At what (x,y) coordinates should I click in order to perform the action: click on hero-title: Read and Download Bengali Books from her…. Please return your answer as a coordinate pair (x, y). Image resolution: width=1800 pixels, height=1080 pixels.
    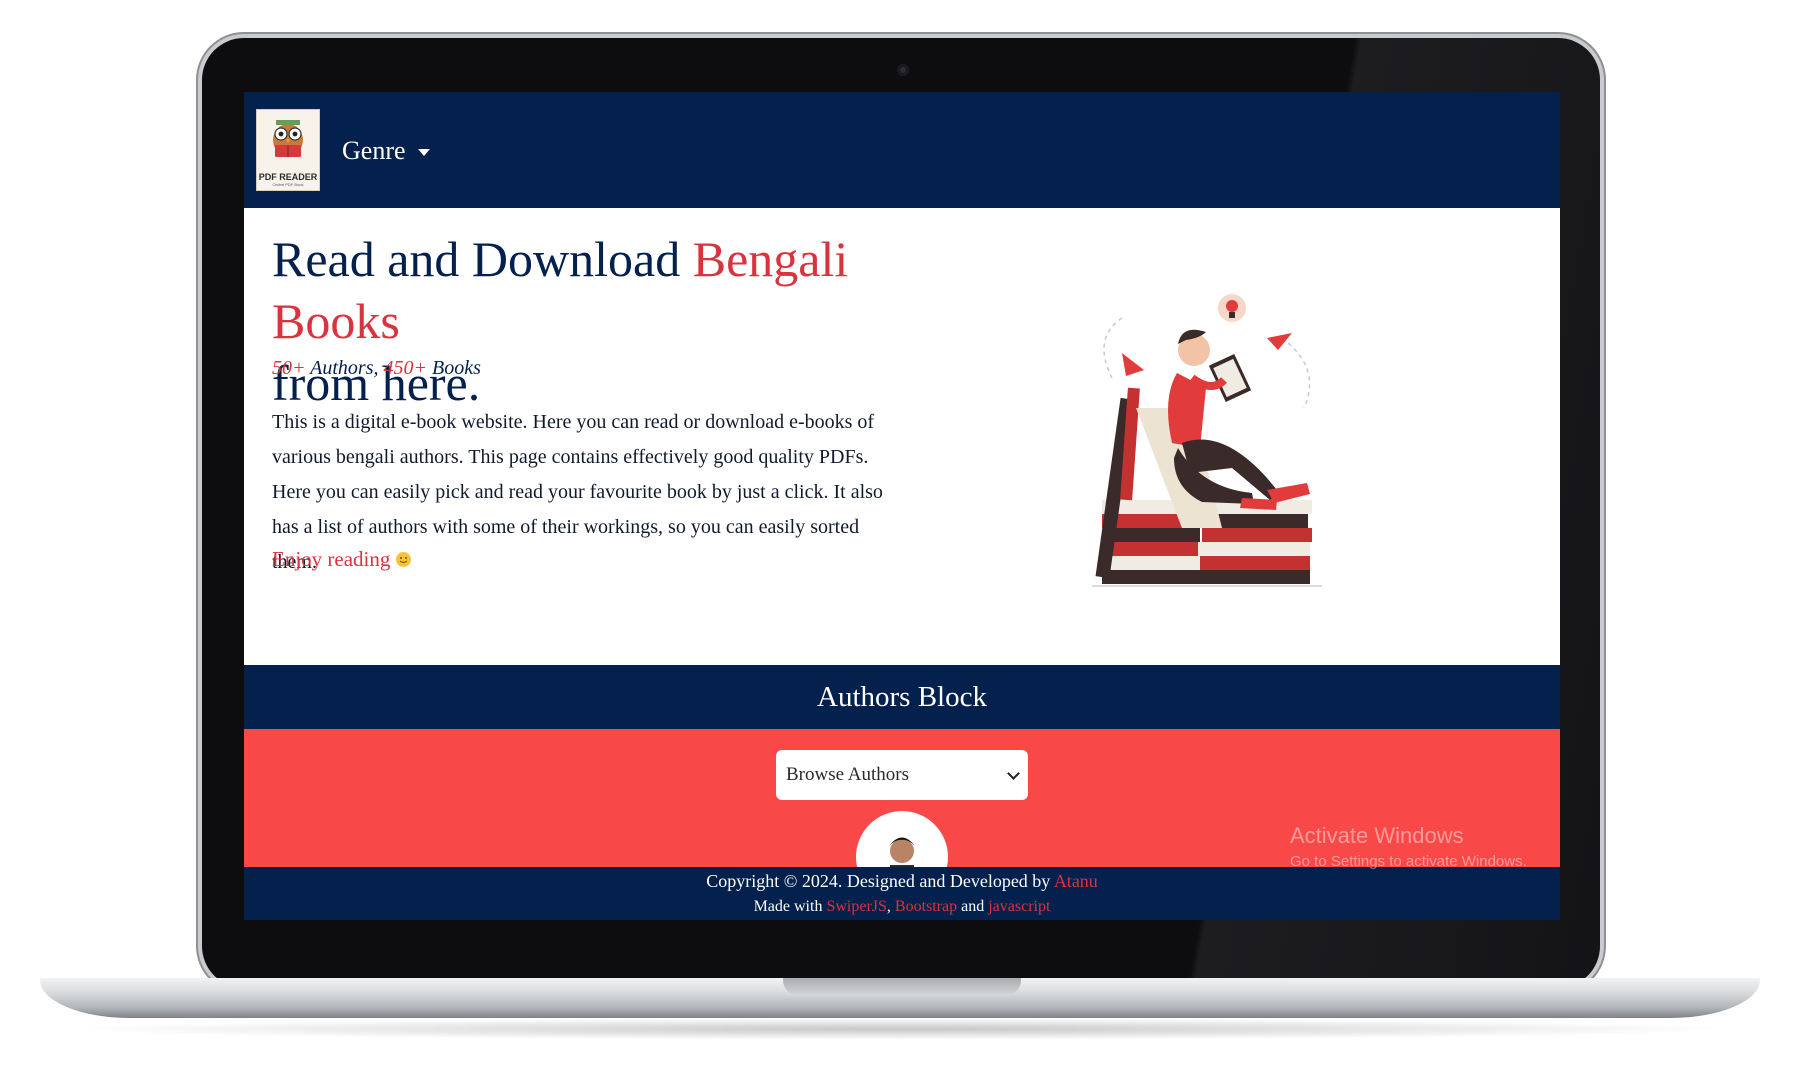
    Looking at the image, I should click on (592, 321).